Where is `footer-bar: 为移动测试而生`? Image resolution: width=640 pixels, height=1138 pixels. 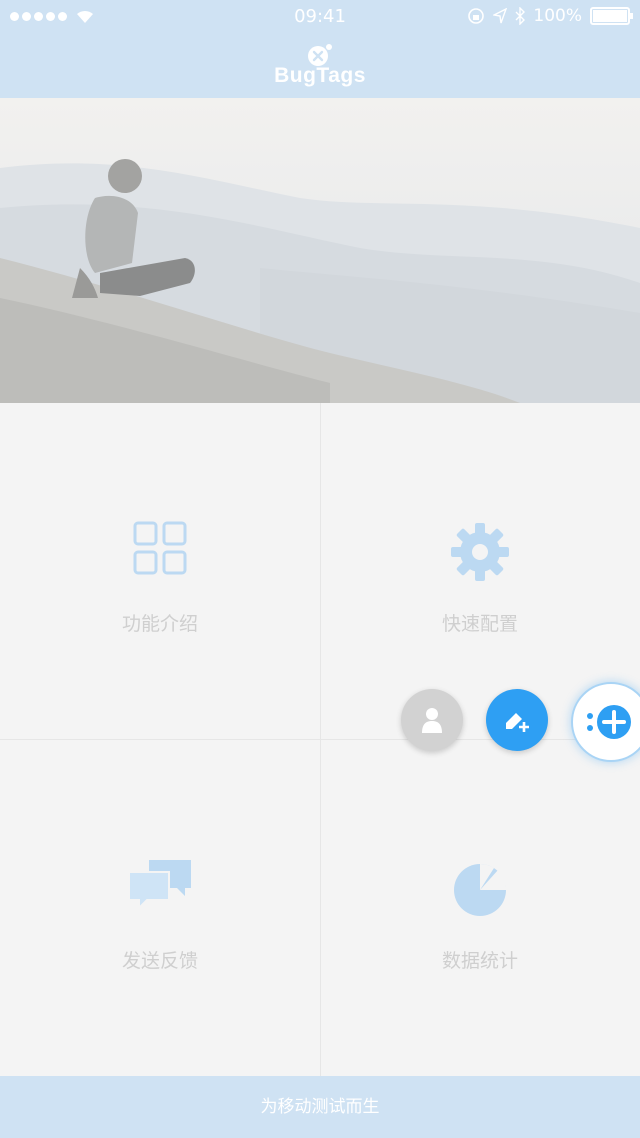 footer-bar: 为移动测试而生 is located at coordinates (320, 1107).